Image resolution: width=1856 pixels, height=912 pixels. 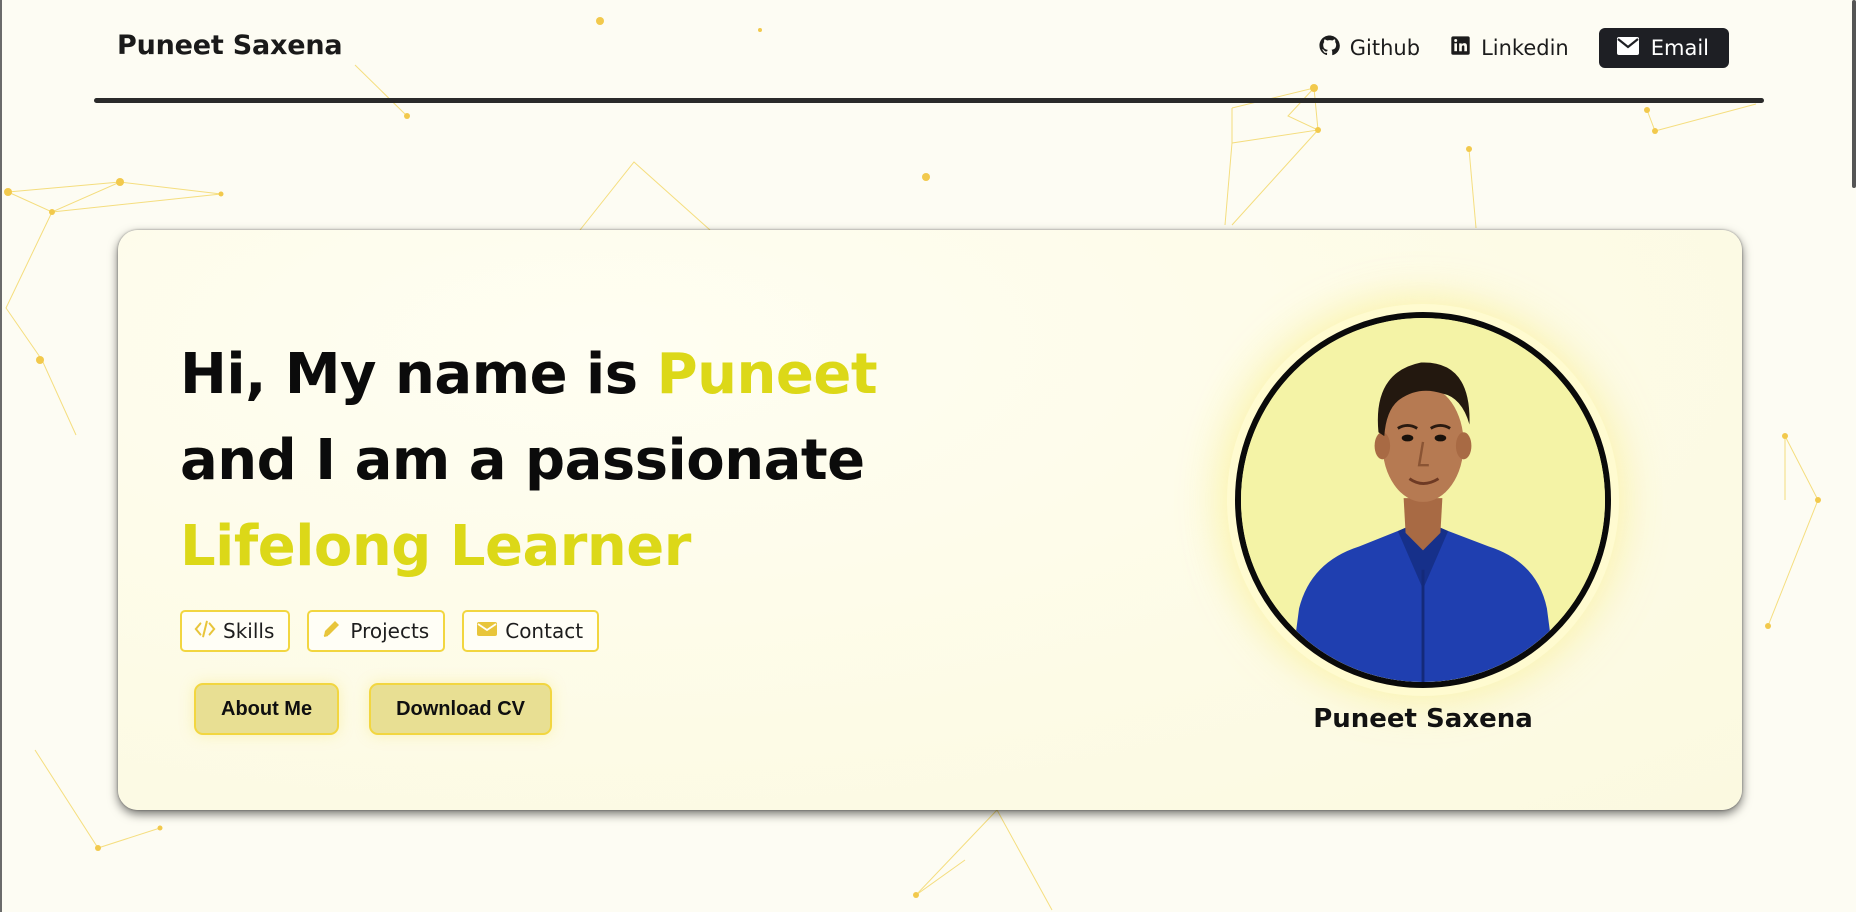 I want to click on github-icon, so click(x=1329, y=48).